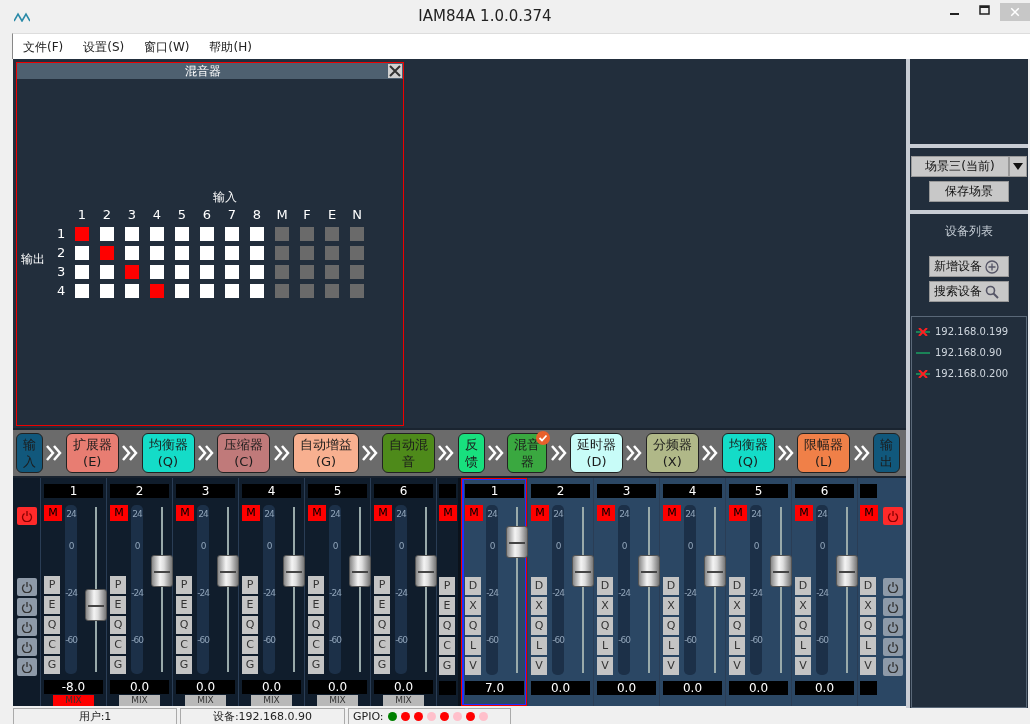 The image size is (1030, 724). I want to click on add-device-button: 新增设备, so click(969, 266).